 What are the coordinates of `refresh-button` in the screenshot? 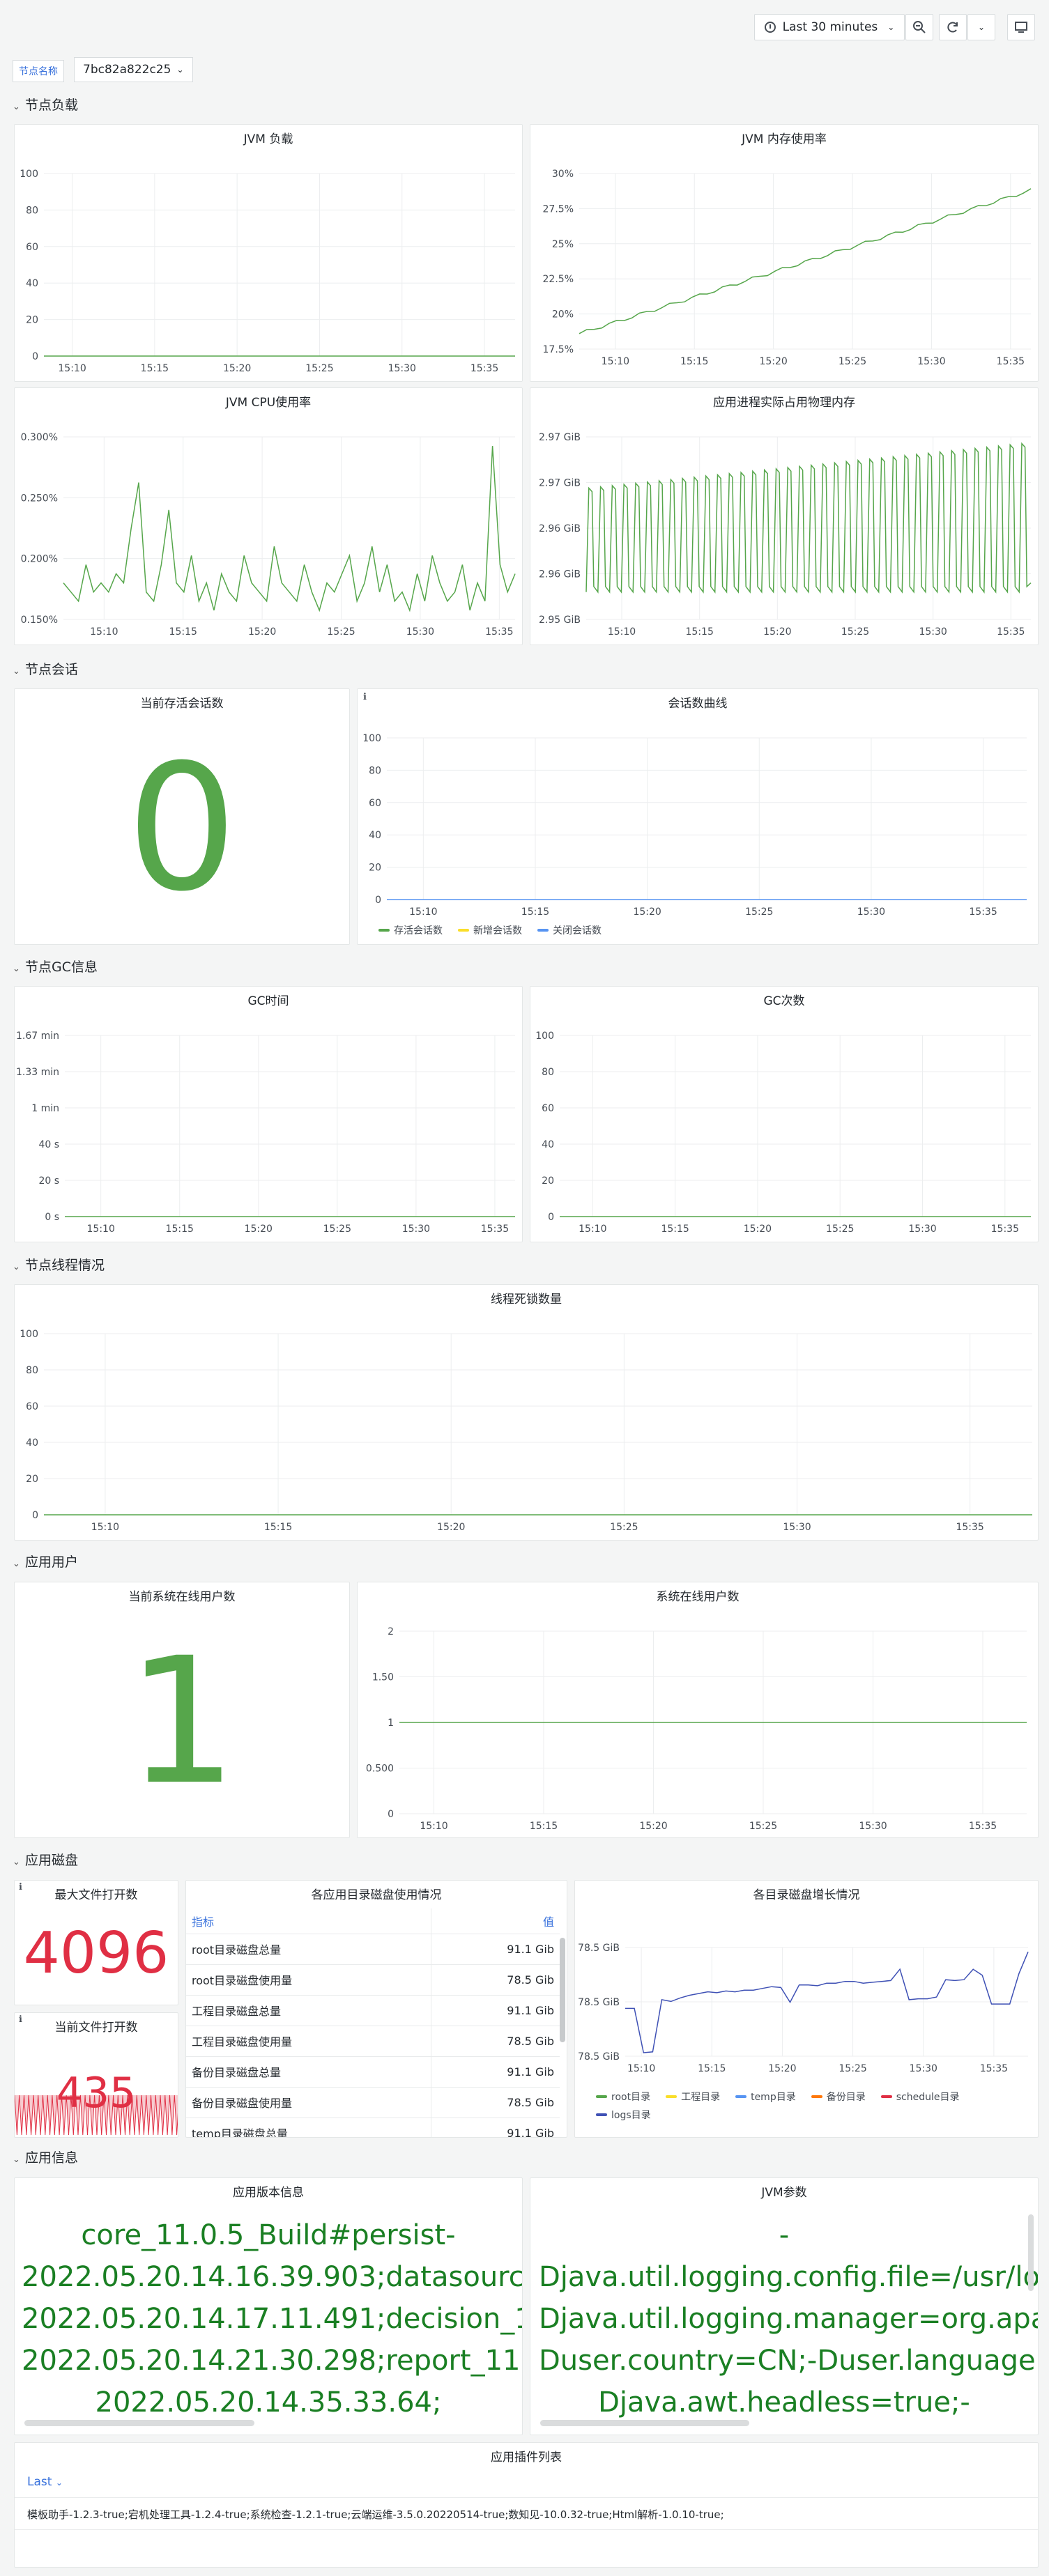 It's located at (953, 27).